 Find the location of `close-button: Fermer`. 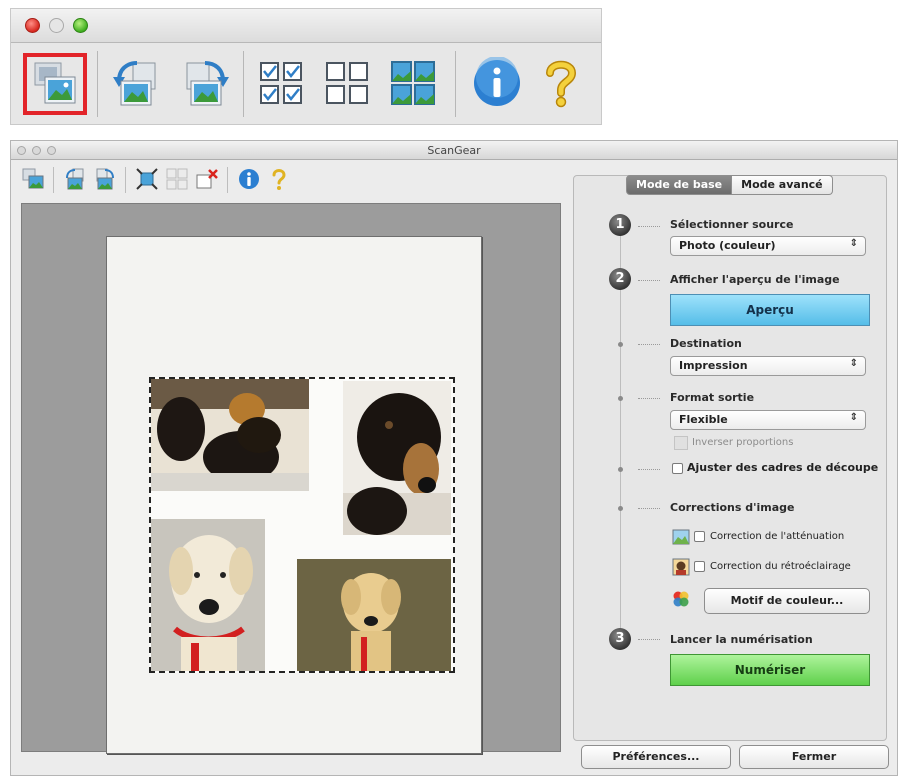

close-button: Fermer is located at coordinates (814, 757).